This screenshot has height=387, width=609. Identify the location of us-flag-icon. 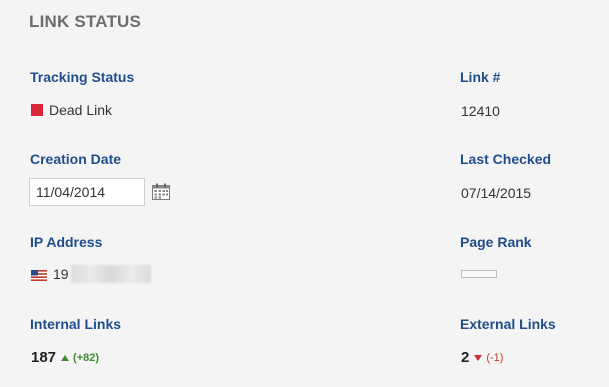
(39, 275).